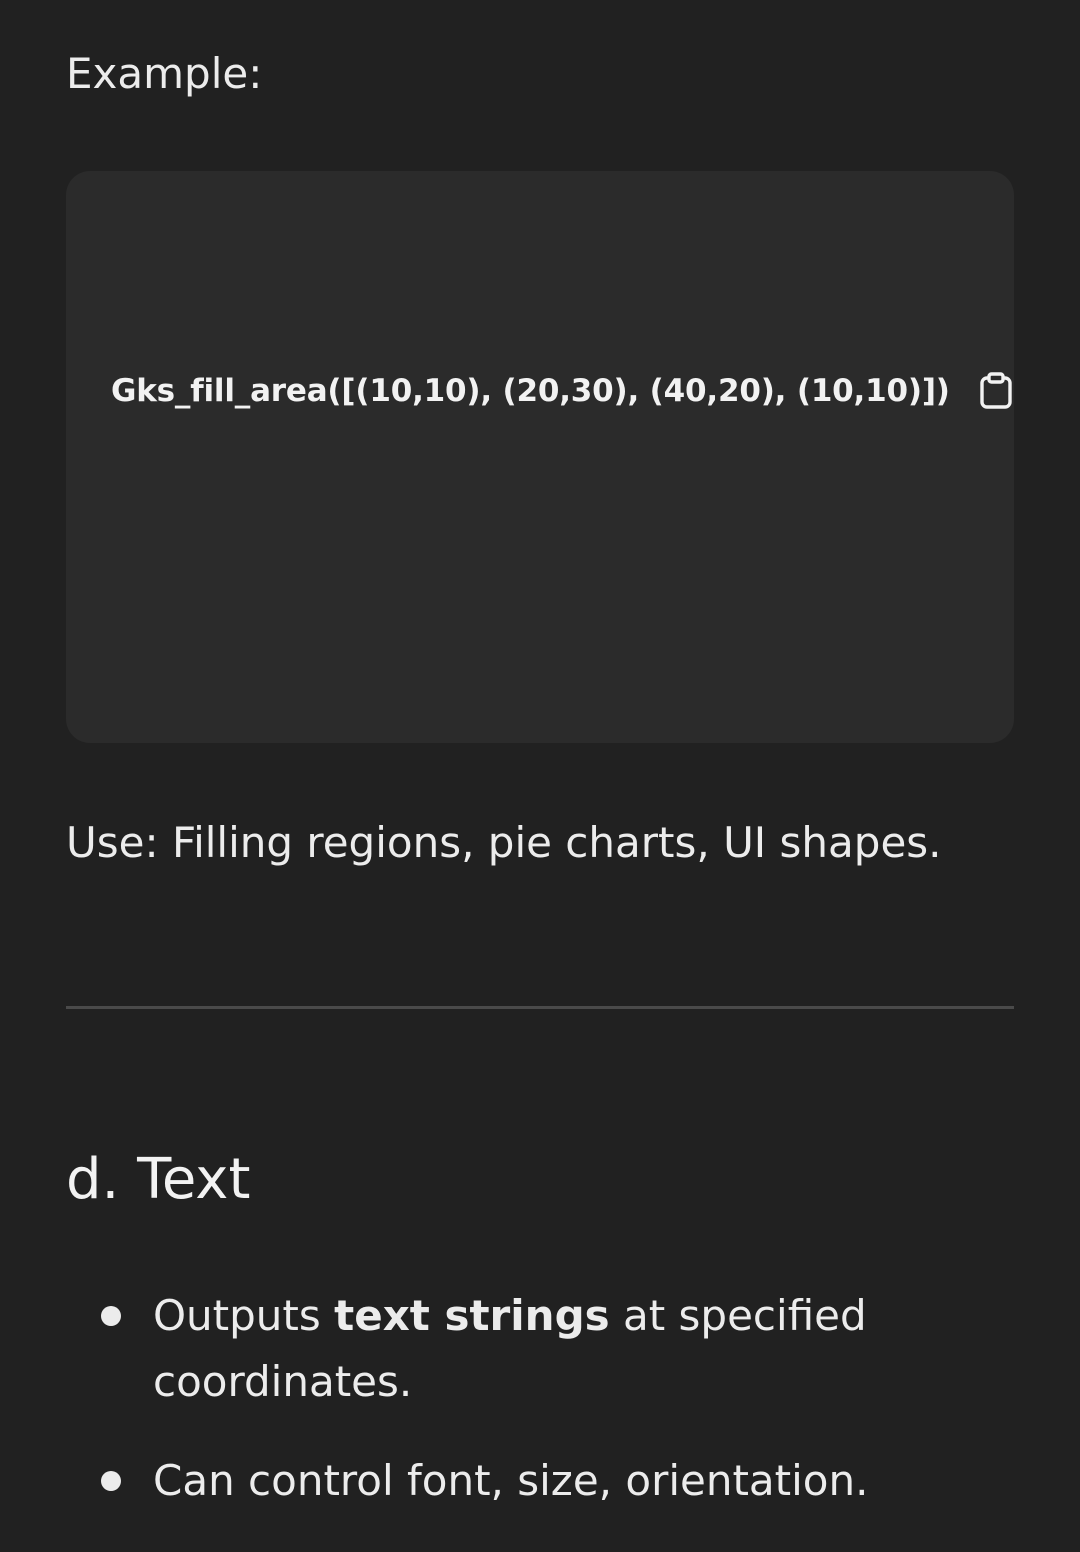 The height and width of the screenshot is (1552, 1080). I want to click on bullet-text-bold: text strings, so click(472, 1315).